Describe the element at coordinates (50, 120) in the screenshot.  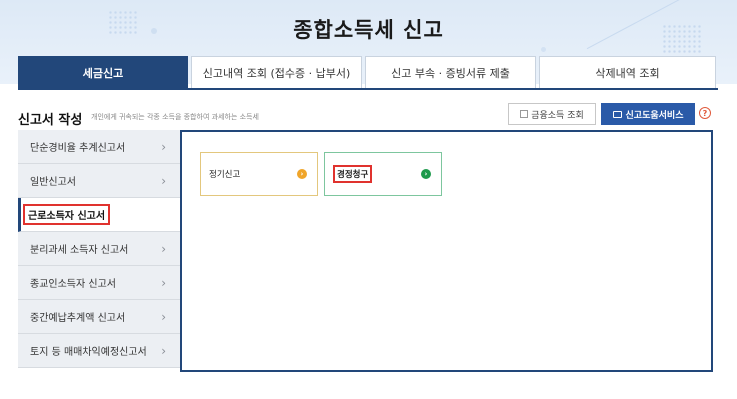
I see `section-title: 신고서 작성` at that location.